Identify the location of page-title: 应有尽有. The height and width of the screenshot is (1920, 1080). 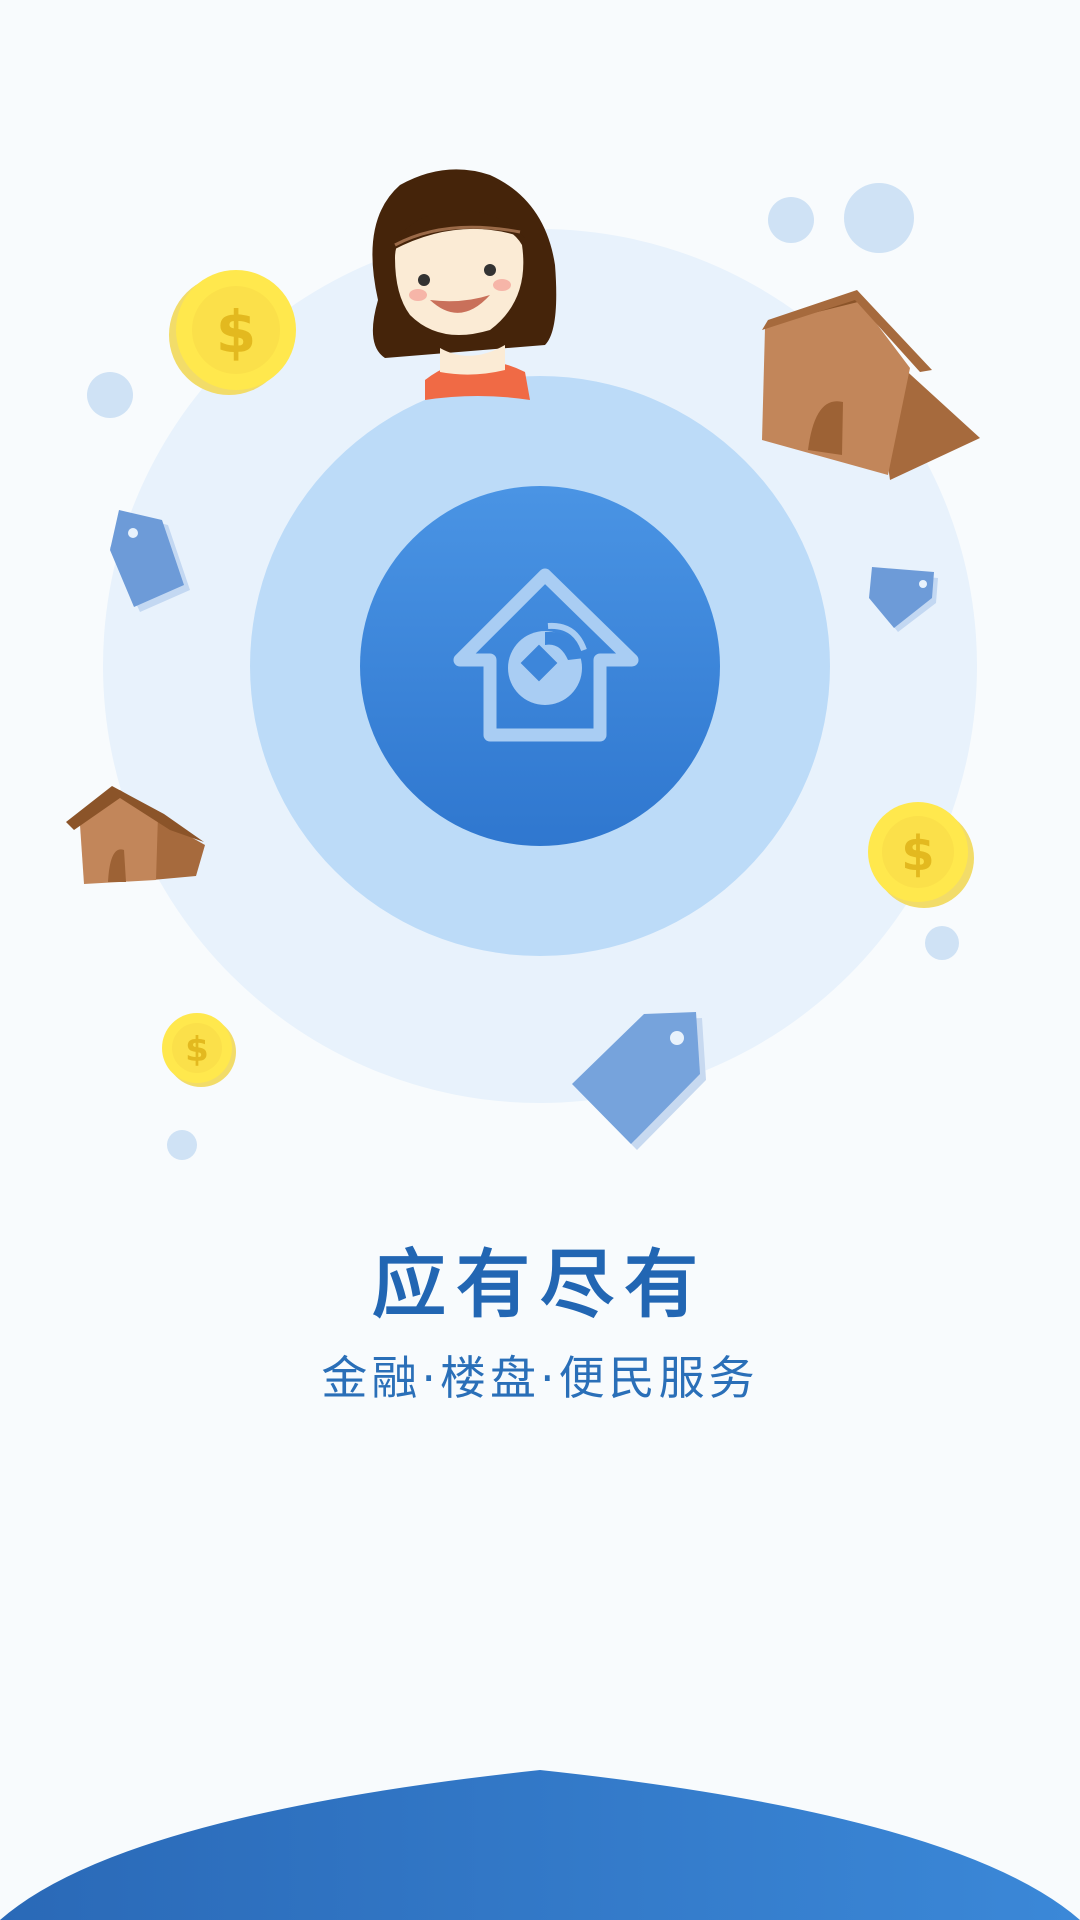
(540, 1285).